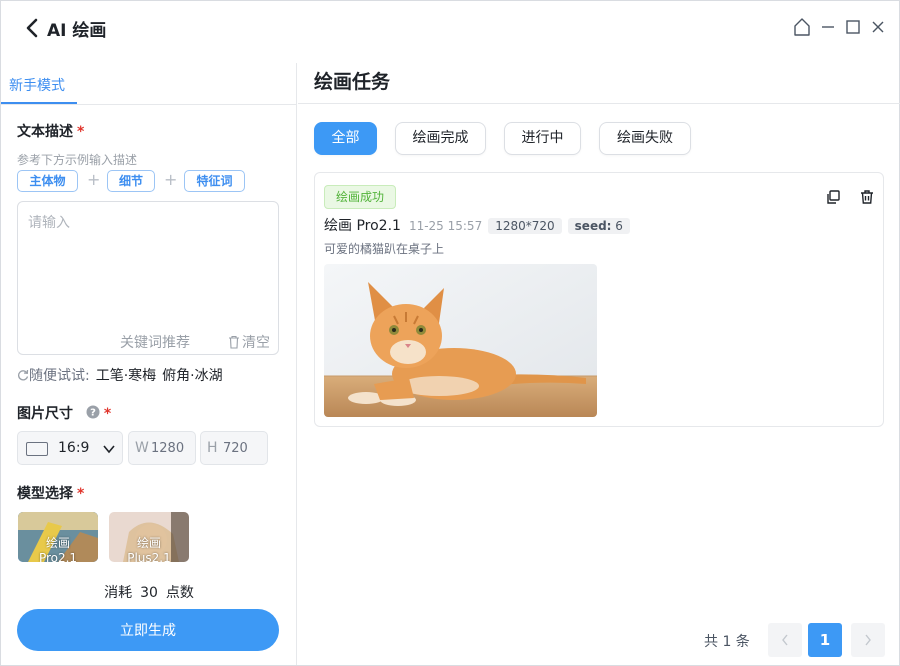 The image size is (900, 666). I want to click on chip-detail: 细节, so click(131, 181).